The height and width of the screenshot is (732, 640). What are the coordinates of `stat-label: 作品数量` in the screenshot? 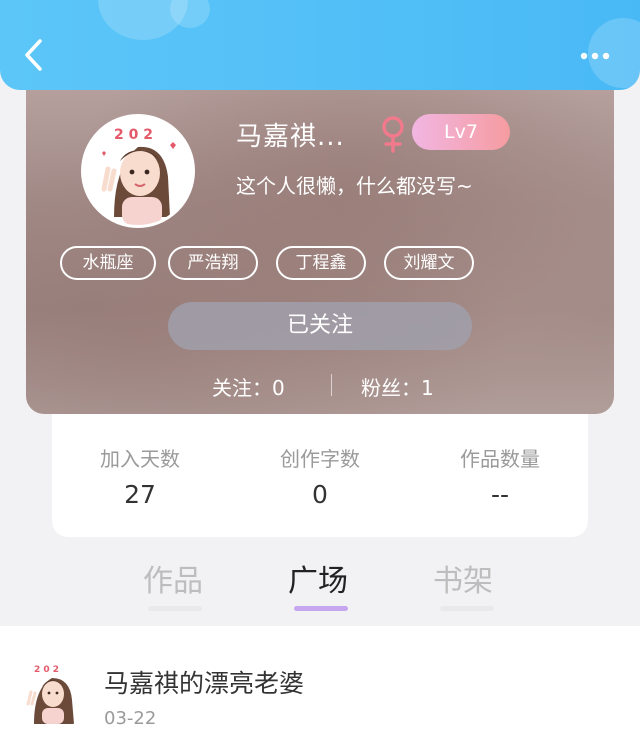 It's located at (500, 459).